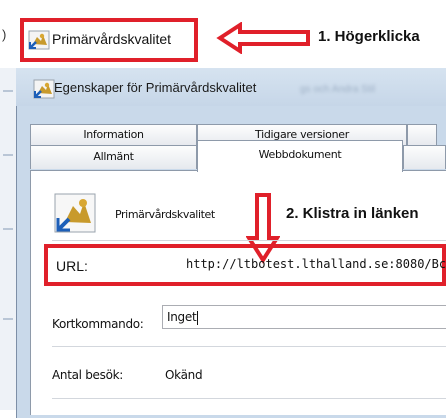 This screenshot has width=446, height=418. Describe the element at coordinates (98, 324) in the screenshot. I see `shortcut-key-label: Kortkommando:` at that location.